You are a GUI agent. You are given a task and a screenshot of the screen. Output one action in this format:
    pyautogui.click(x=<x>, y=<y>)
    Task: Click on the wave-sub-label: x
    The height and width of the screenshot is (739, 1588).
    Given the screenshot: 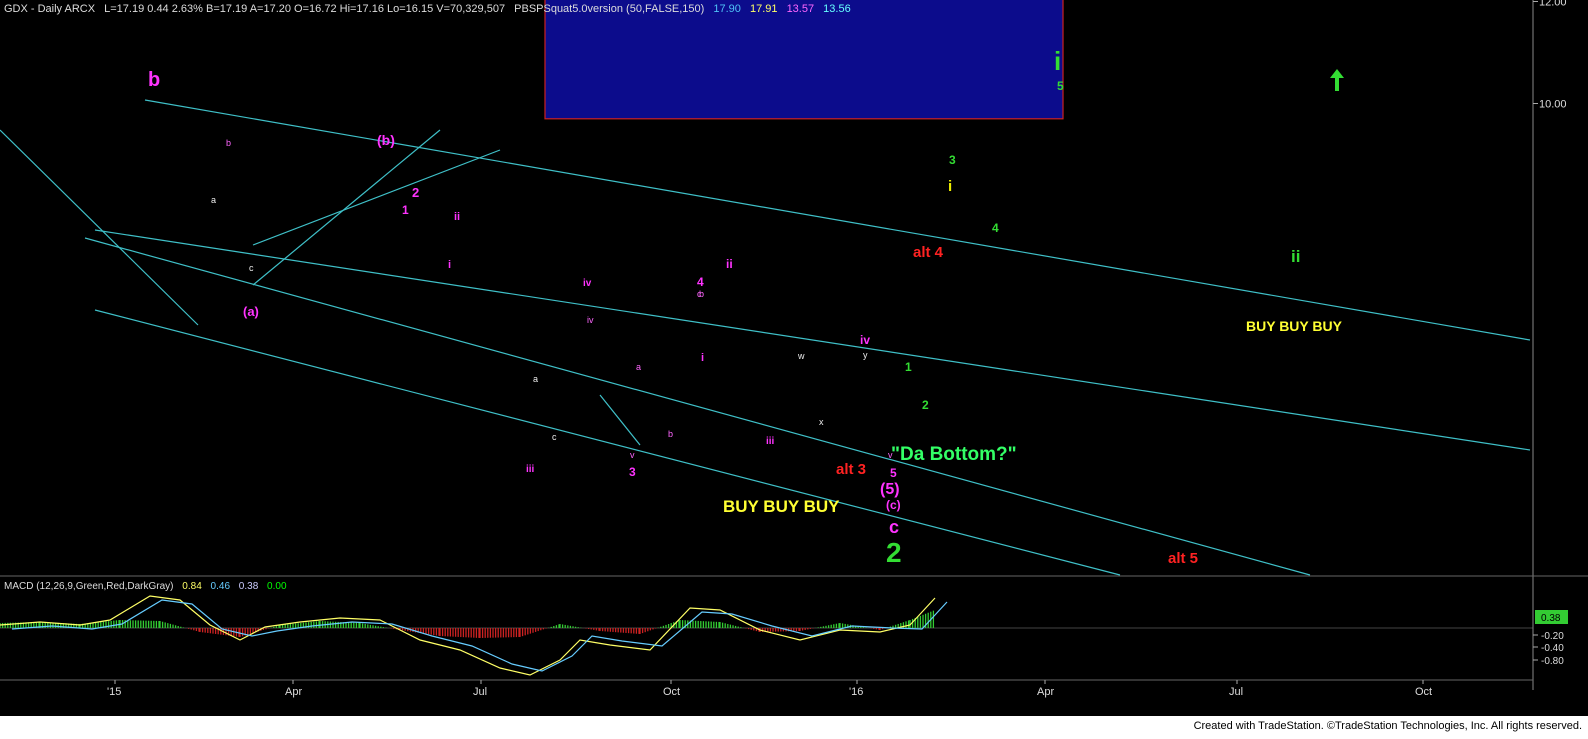 What is the action you would take?
    pyautogui.click(x=821, y=422)
    